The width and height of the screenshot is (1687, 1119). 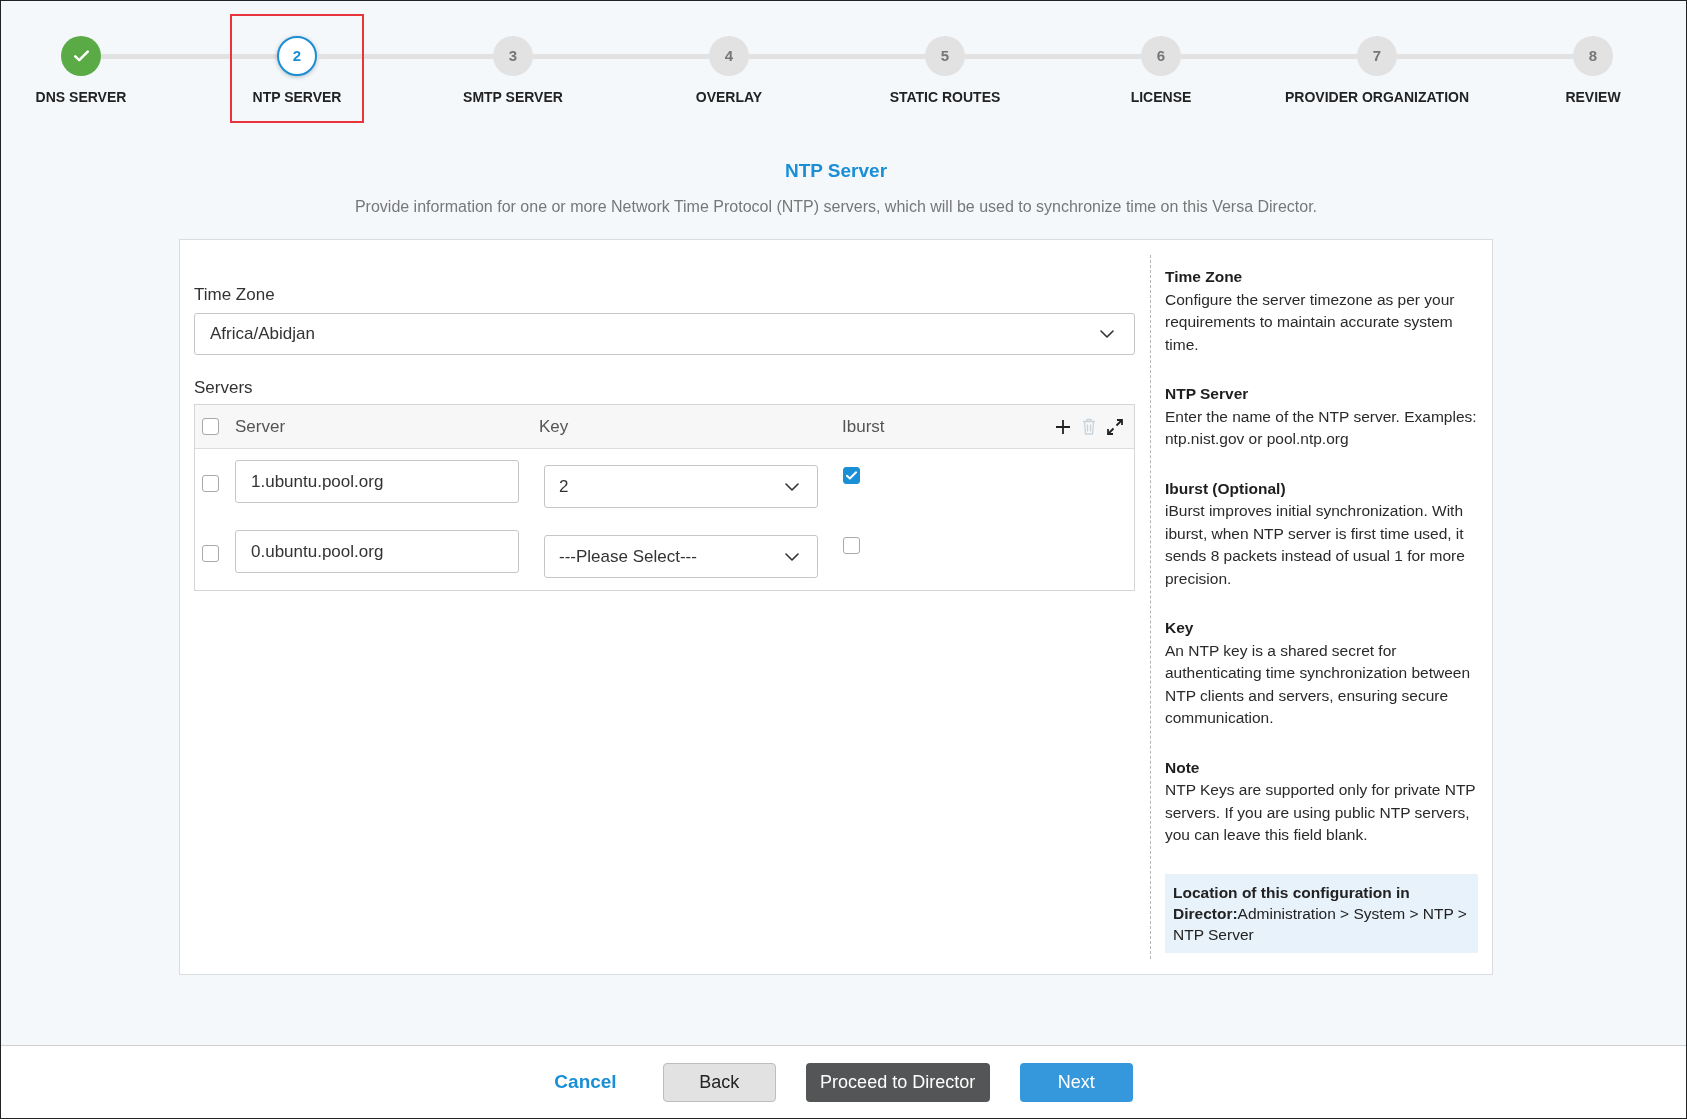 I want to click on column-header: Server, so click(x=260, y=426).